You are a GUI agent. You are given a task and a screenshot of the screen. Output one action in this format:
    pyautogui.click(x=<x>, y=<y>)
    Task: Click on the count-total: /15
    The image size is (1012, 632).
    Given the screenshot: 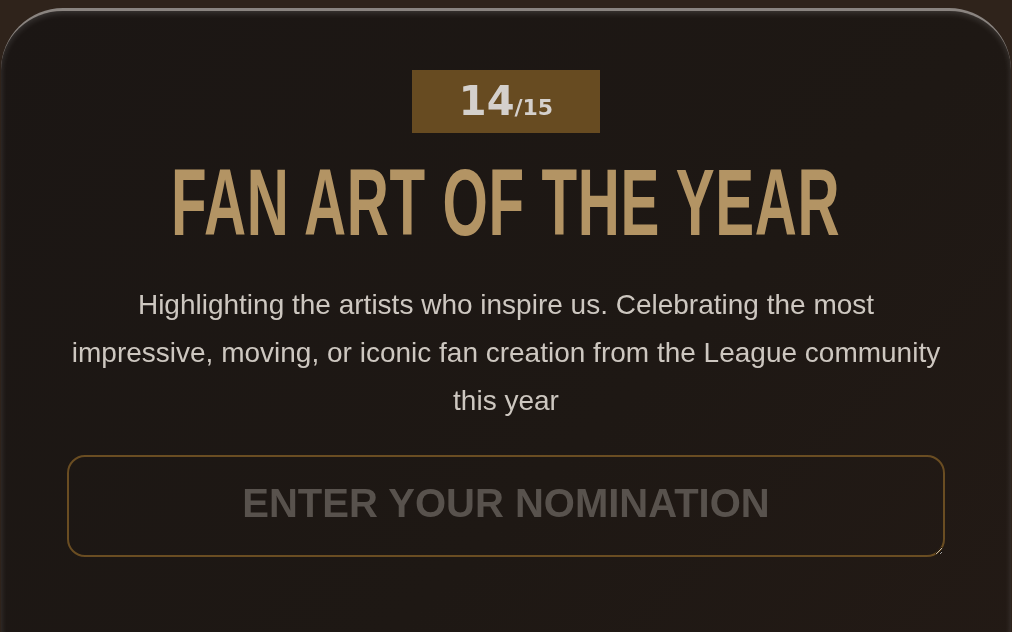 What is the action you would take?
    pyautogui.click(x=534, y=107)
    